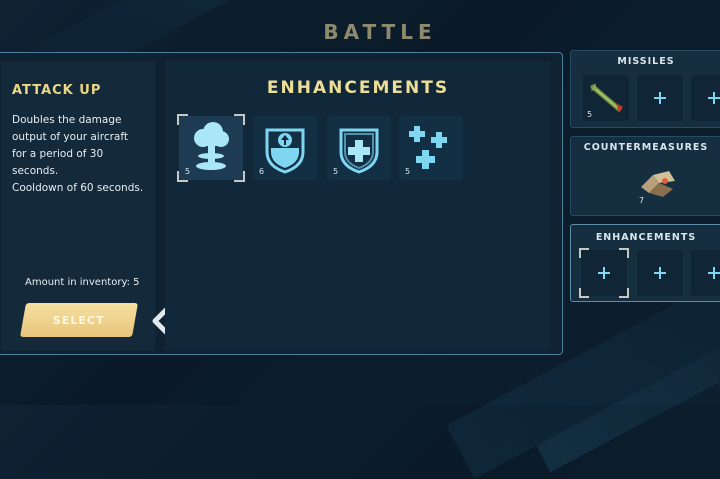  What do you see at coordinates (57, 90) in the screenshot?
I see `item-title: ATTACK UP` at bounding box center [57, 90].